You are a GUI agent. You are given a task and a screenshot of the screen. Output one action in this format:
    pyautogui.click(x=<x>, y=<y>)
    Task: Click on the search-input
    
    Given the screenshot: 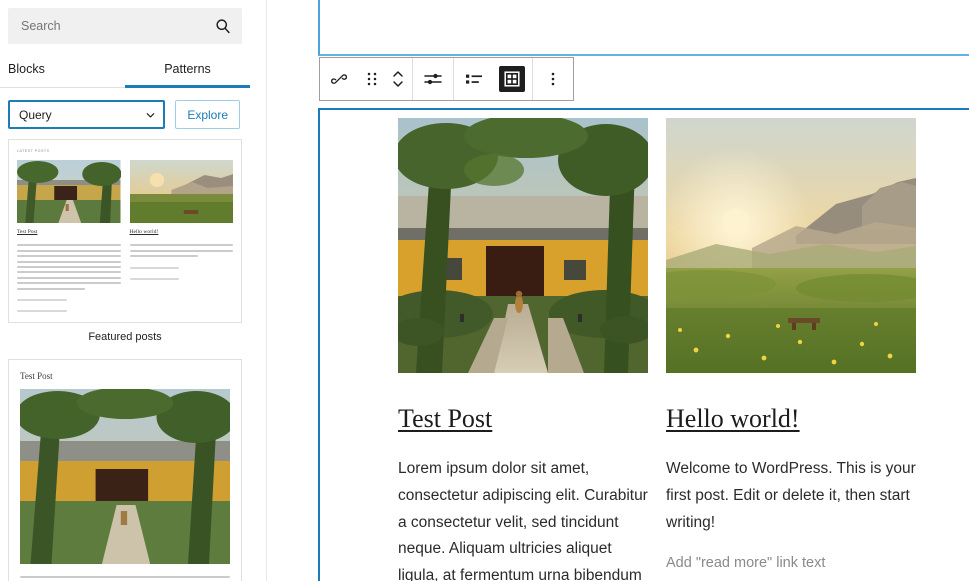 What is the action you would take?
    pyautogui.click(x=125, y=26)
    